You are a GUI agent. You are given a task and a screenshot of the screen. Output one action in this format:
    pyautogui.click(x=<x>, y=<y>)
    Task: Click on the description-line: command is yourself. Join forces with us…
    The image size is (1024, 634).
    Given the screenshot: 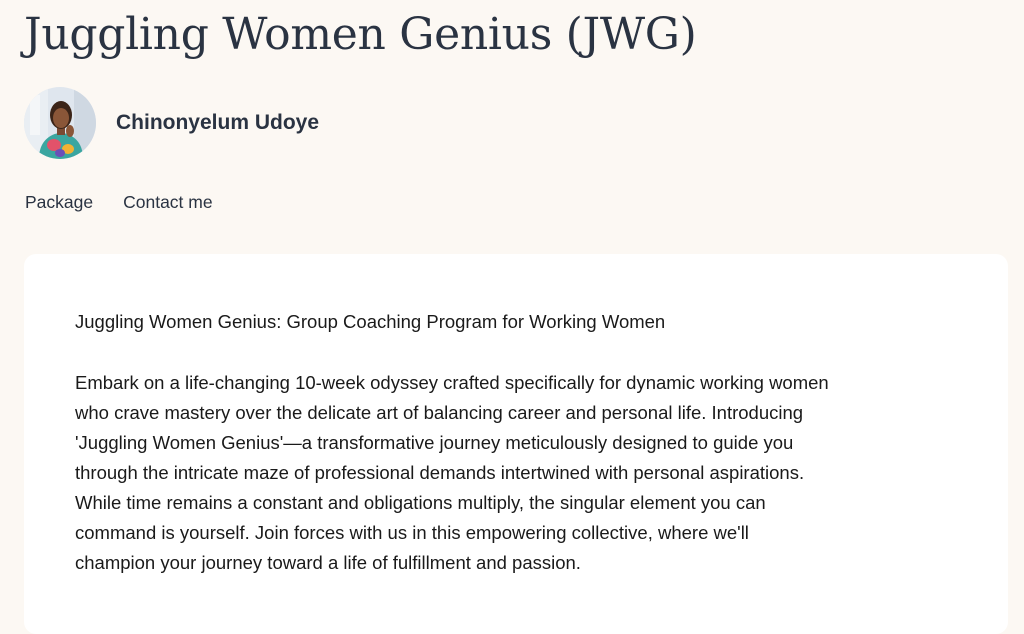 What is the action you would take?
    pyautogui.click(x=412, y=532)
    